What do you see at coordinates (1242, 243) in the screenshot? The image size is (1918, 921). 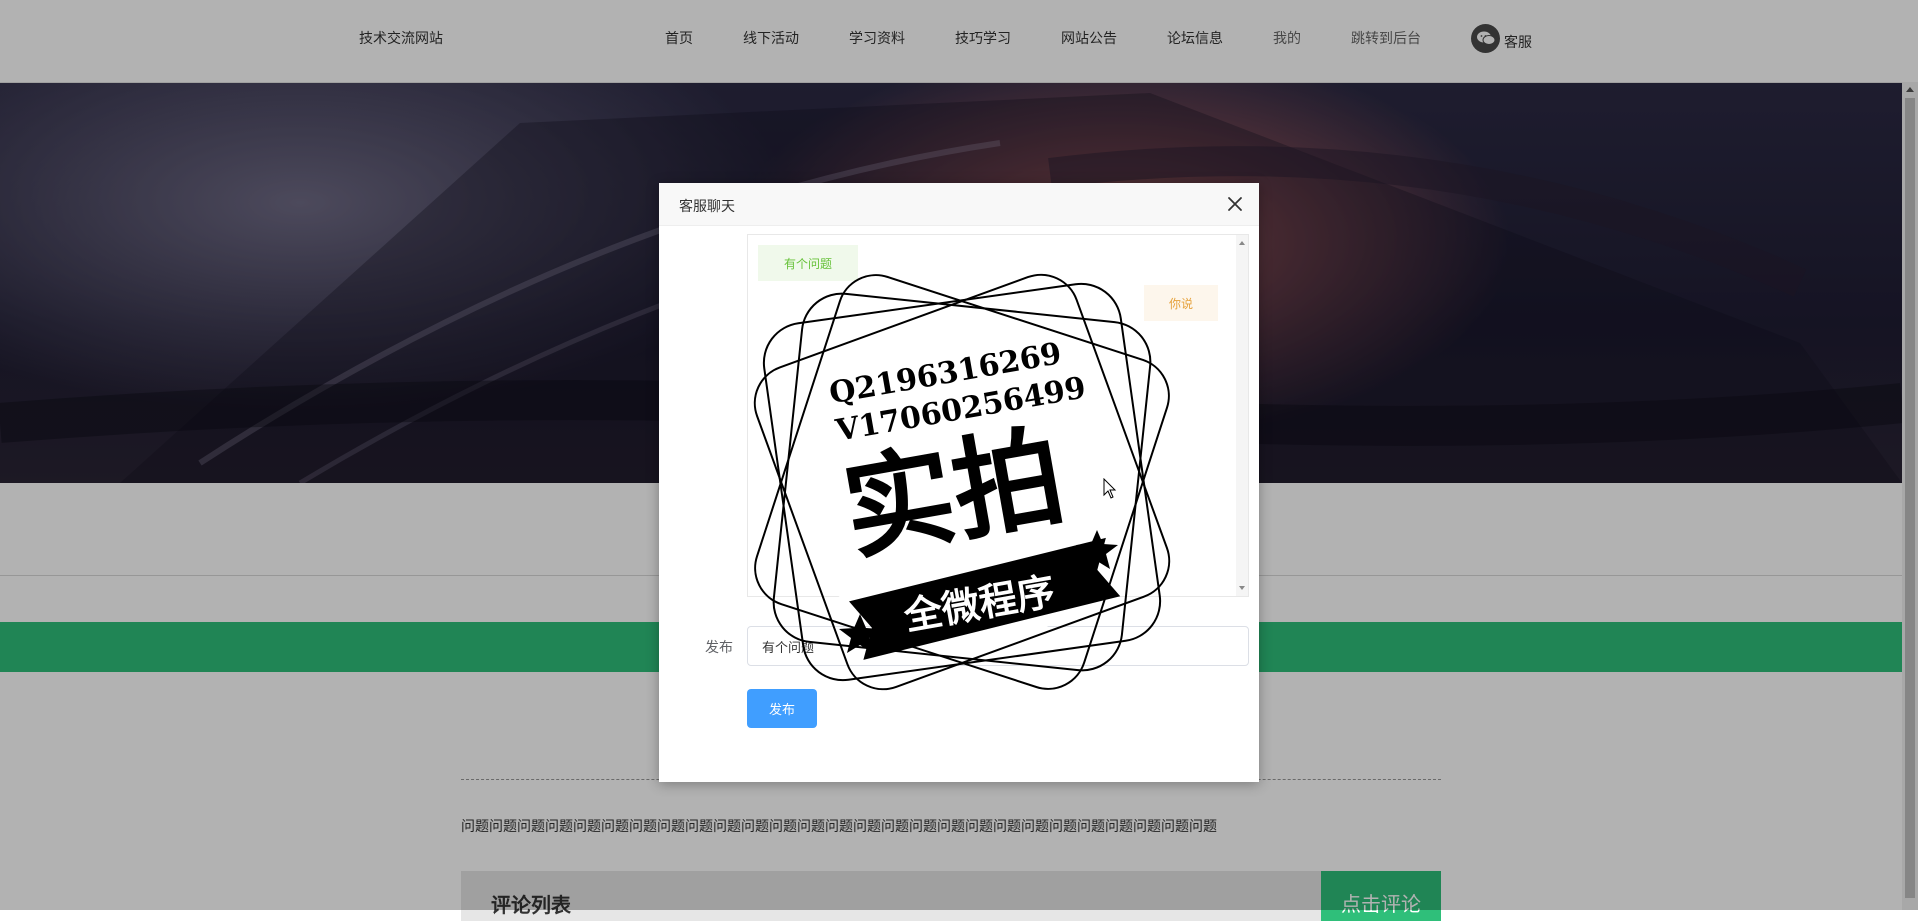 I see `scroll-up-icon` at bounding box center [1242, 243].